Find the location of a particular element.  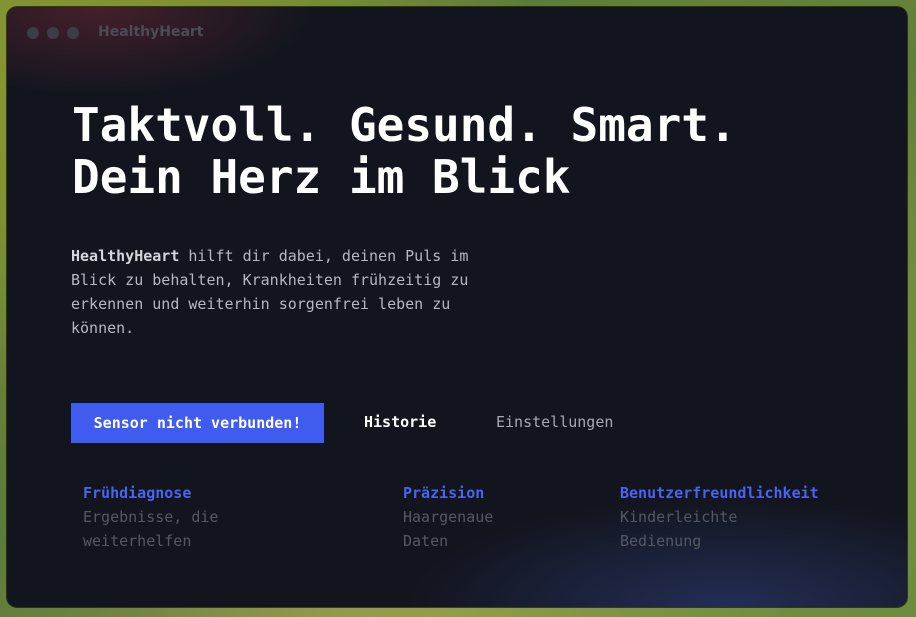

intro-brand-name: HealthyHeart is located at coordinates (125, 256).